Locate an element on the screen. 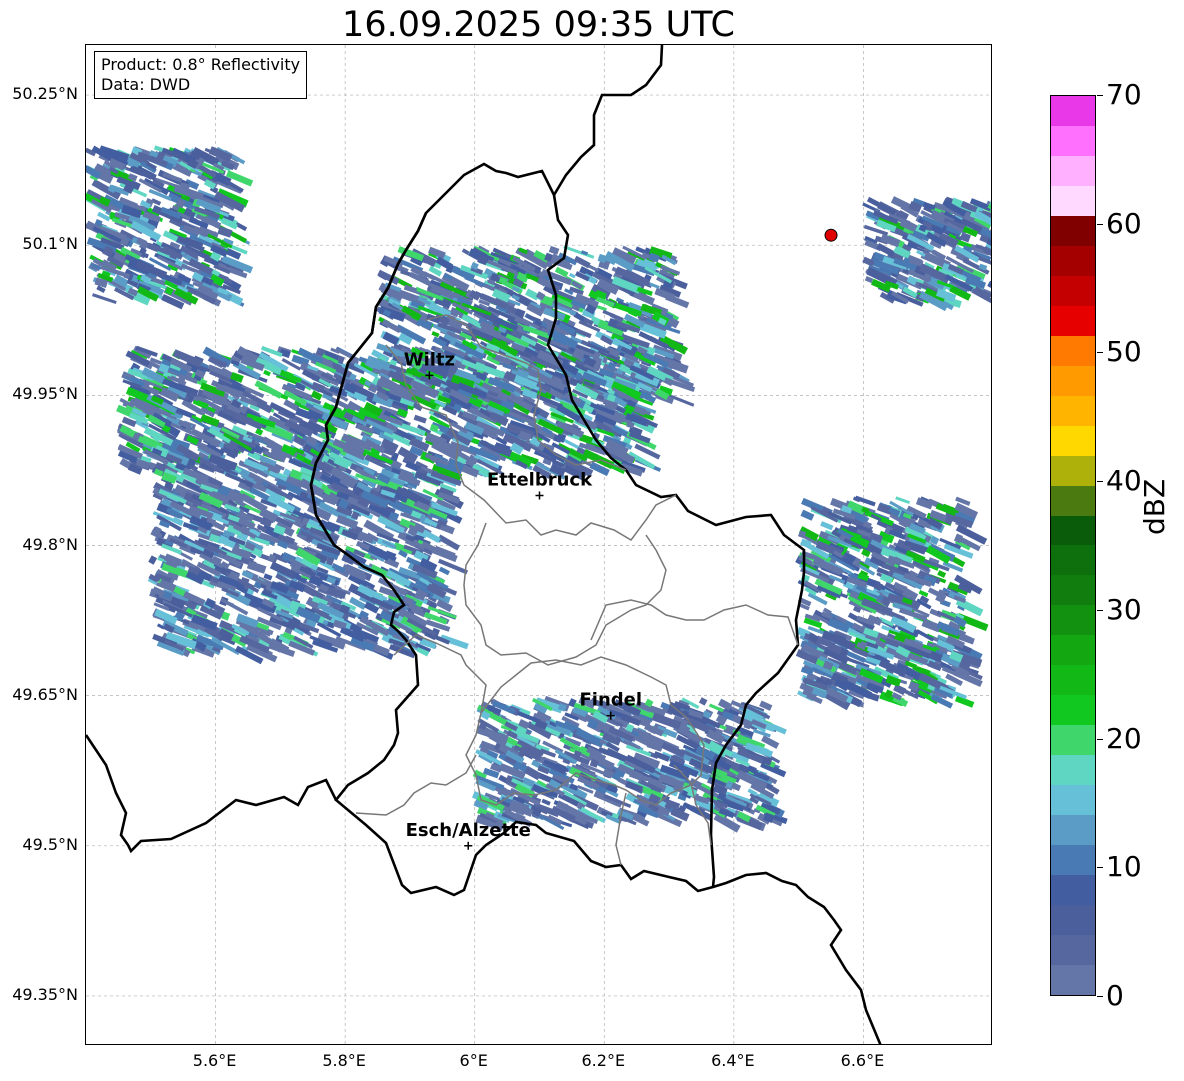  national-border-southwest is located at coordinates (212, 794).